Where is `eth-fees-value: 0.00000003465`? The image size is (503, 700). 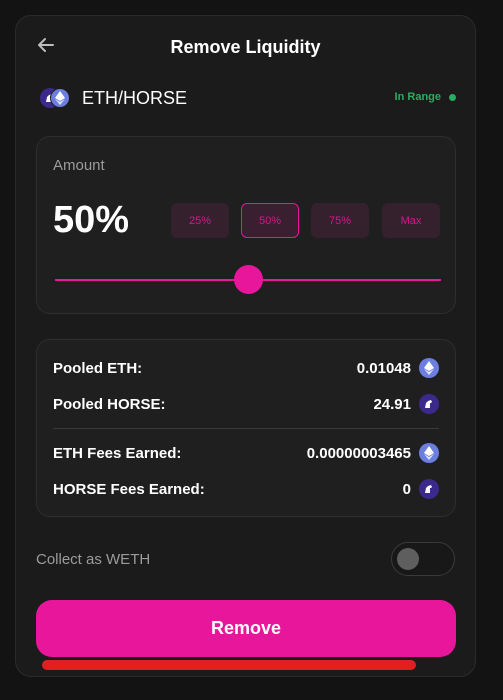 eth-fees-value: 0.00000003465 is located at coordinates (358, 453).